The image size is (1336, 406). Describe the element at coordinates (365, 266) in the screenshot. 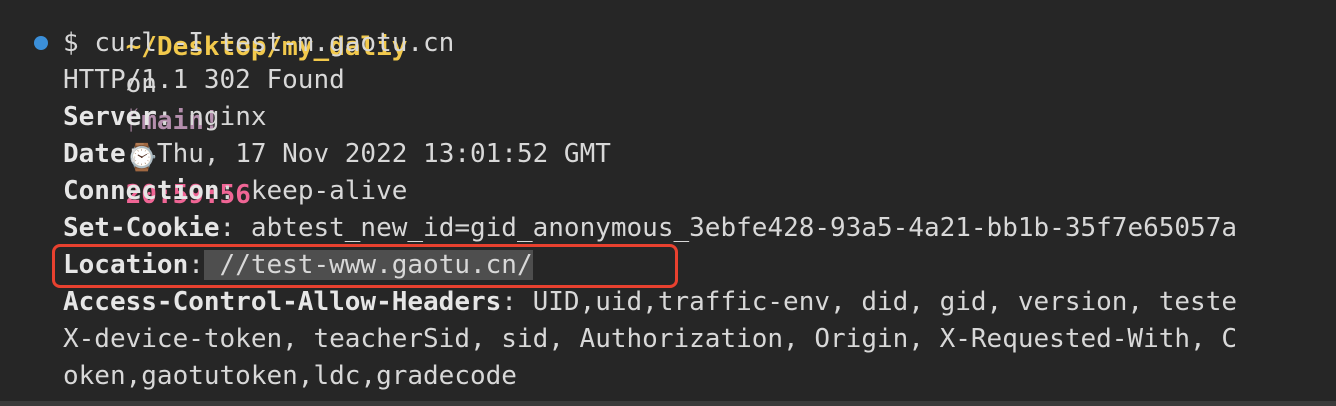

I see `location-highlight-box` at that location.